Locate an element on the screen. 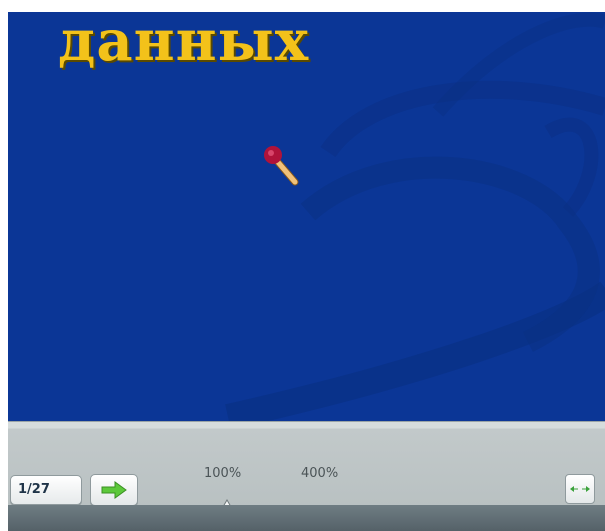 This screenshot has height=531, width=605. next-slide-button is located at coordinates (114, 490).